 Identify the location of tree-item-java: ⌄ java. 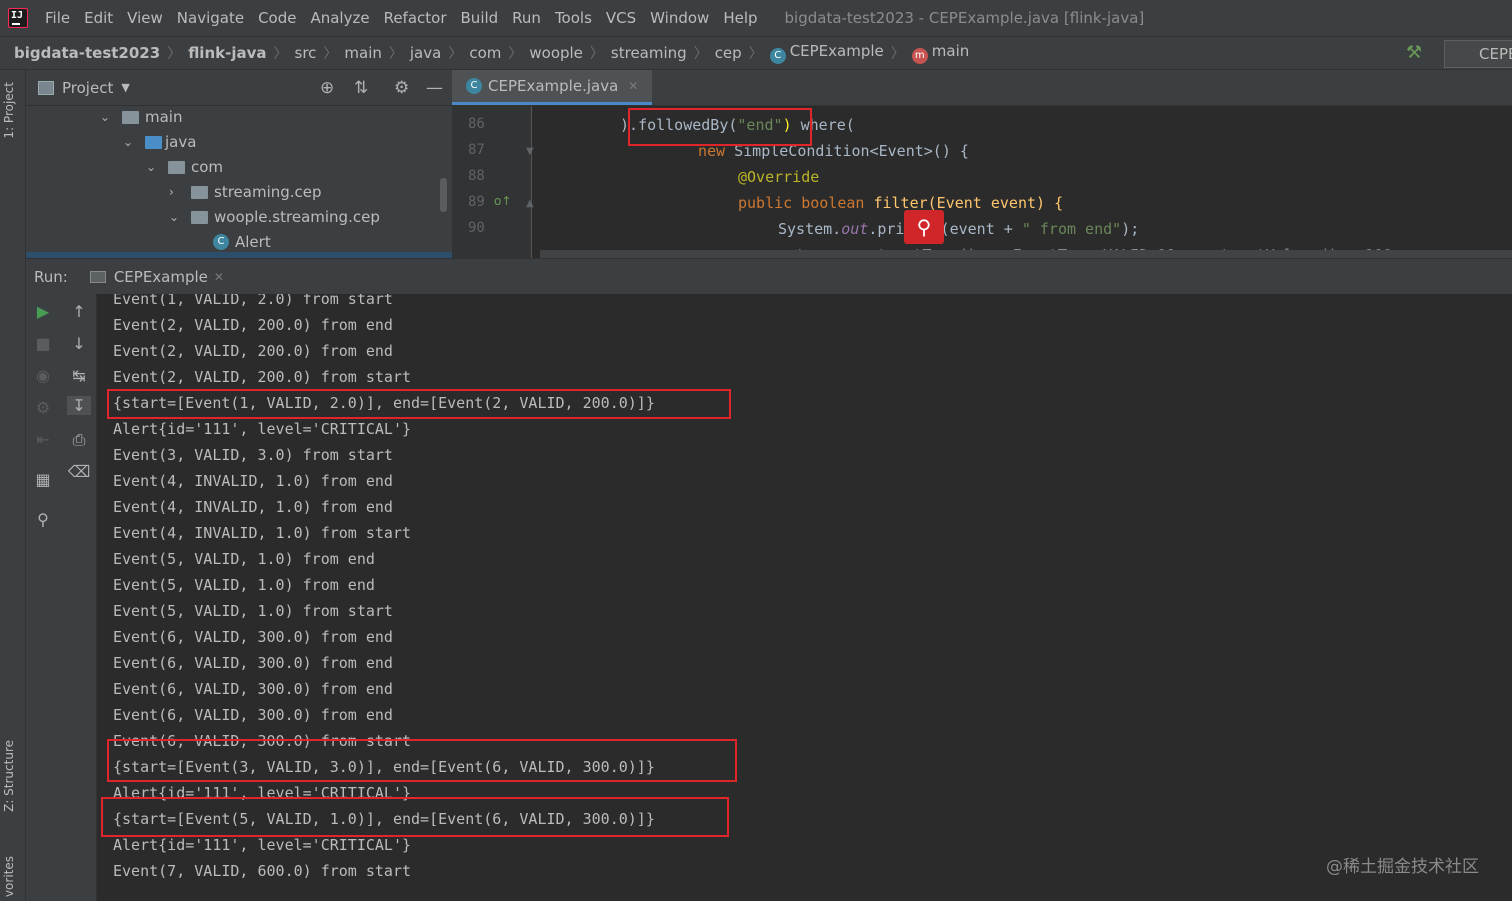
(159, 142).